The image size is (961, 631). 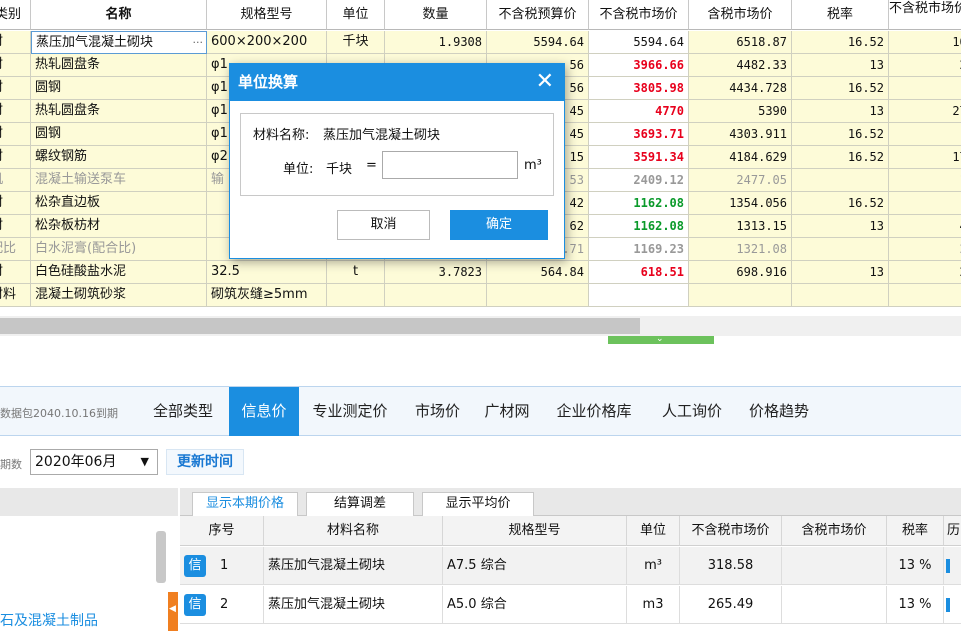 I want to click on cell-market-price-tax: 1313.15, so click(x=740, y=226).